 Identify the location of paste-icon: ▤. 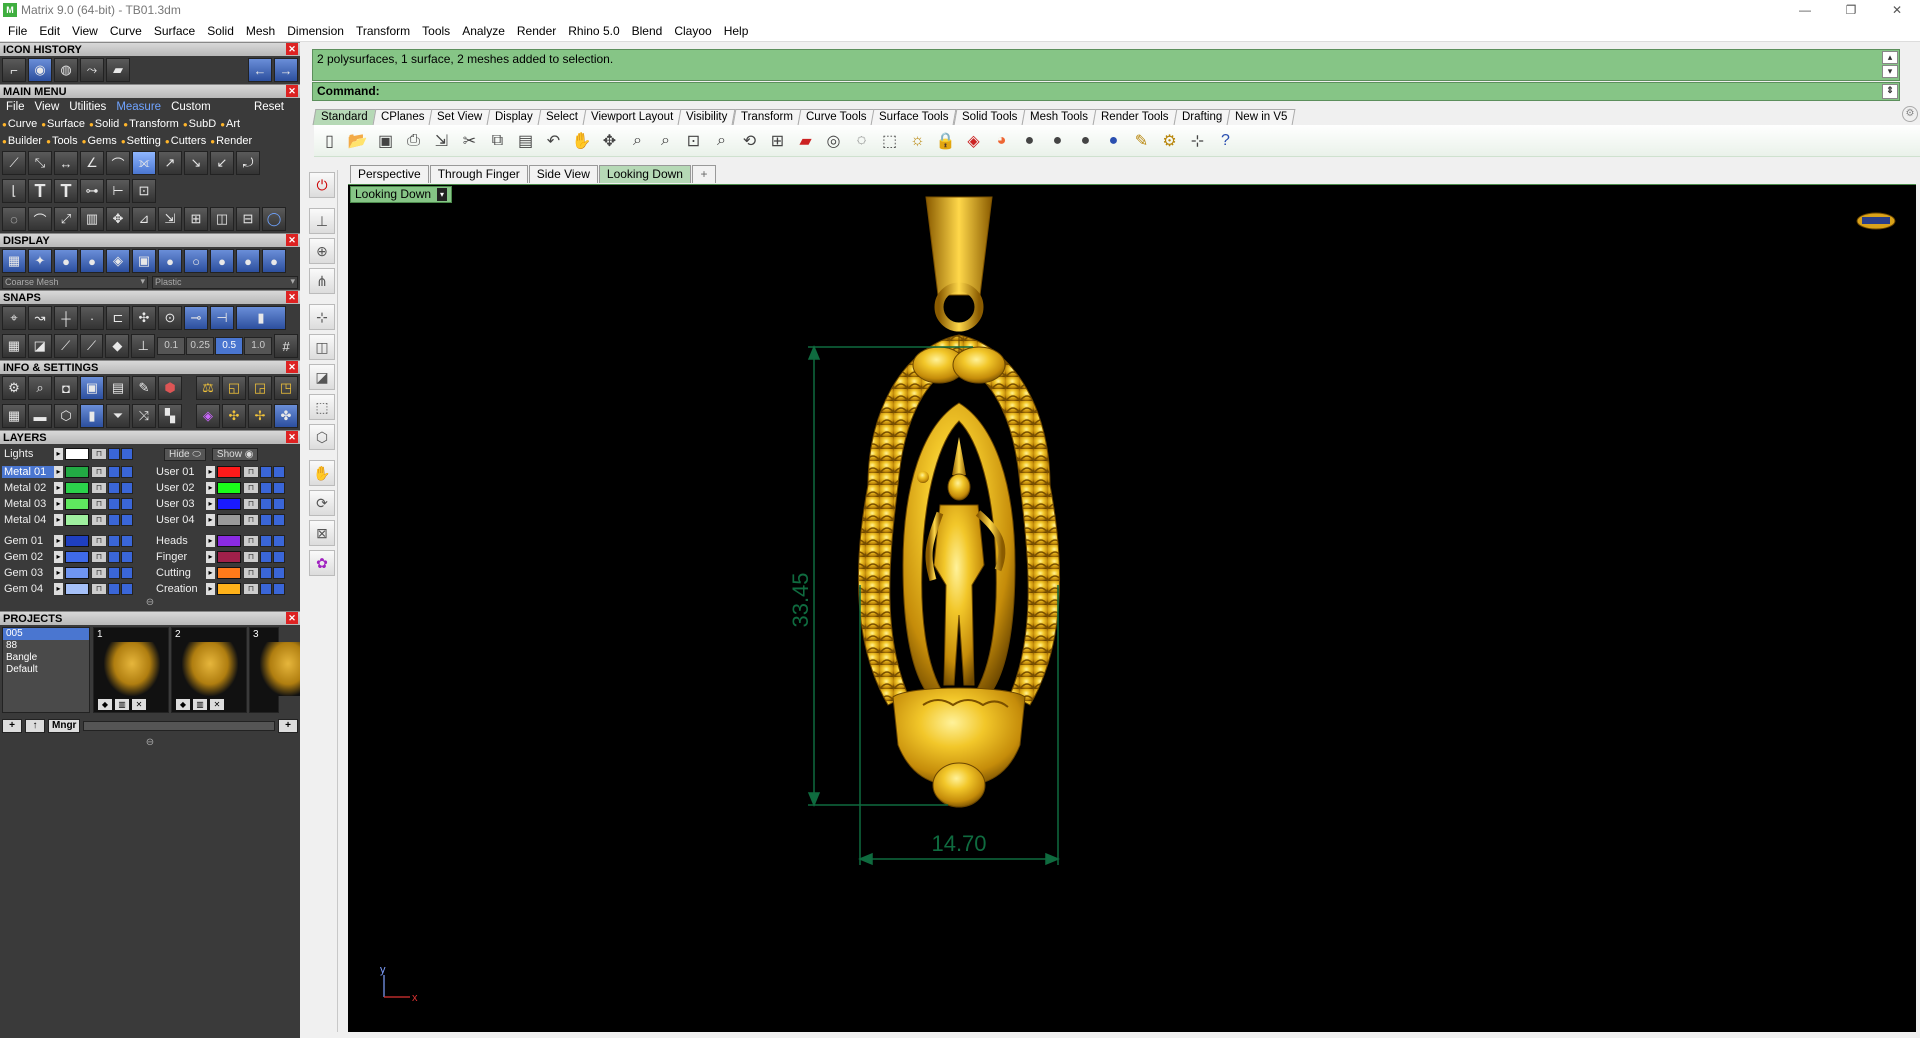
(525, 140).